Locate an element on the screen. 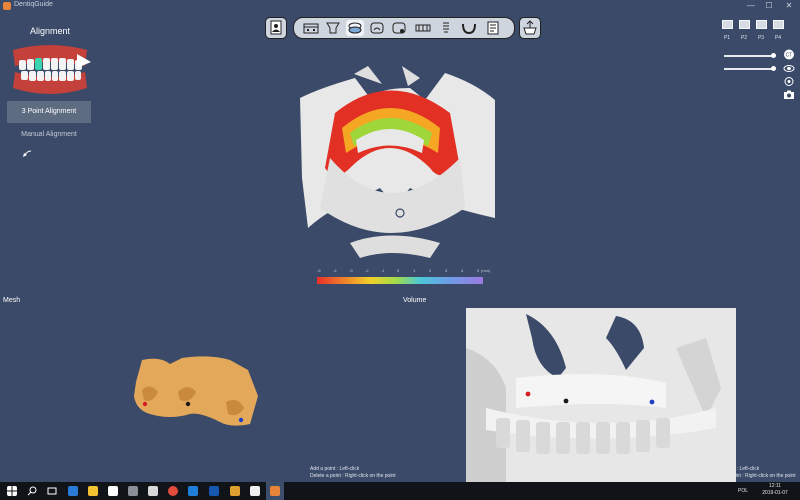 Image resolution: width=800 pixels, height=500 pixels. volume-hint-add: Add a point : Left-click is located at coordinates (735, 469).